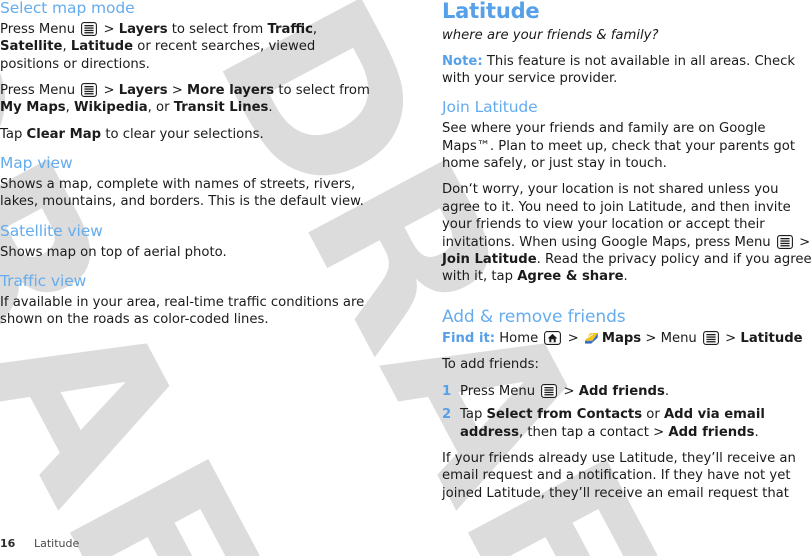  Describe the element at coordinates (730, 339) in the screenshot. I see `find-it-sep-3: >` at that location.